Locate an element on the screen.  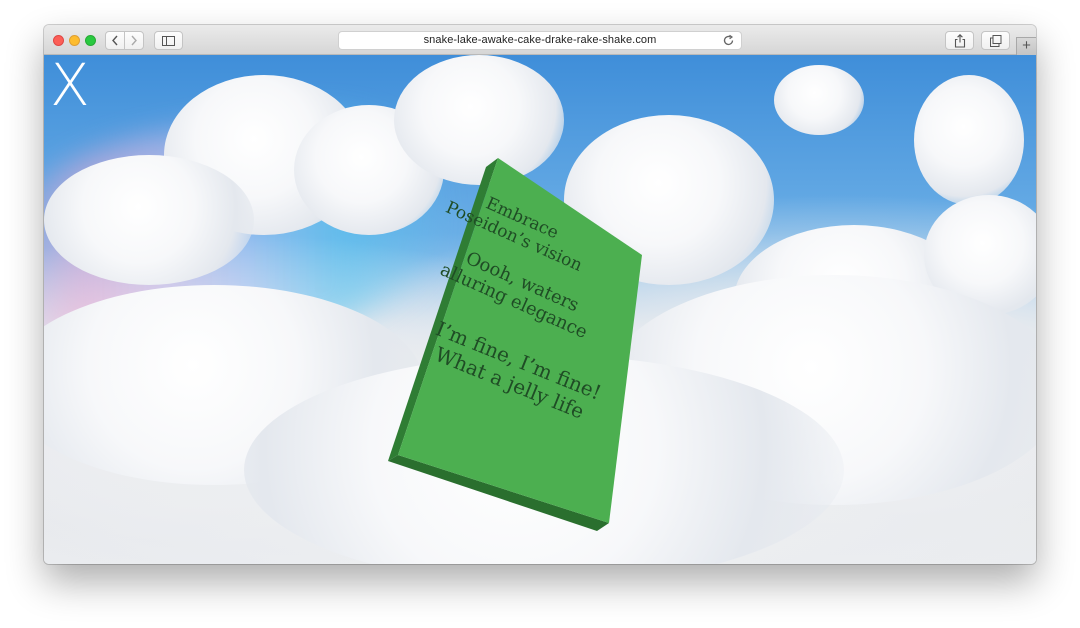
new-tab-button: + is located at coordinates (1026, 46).